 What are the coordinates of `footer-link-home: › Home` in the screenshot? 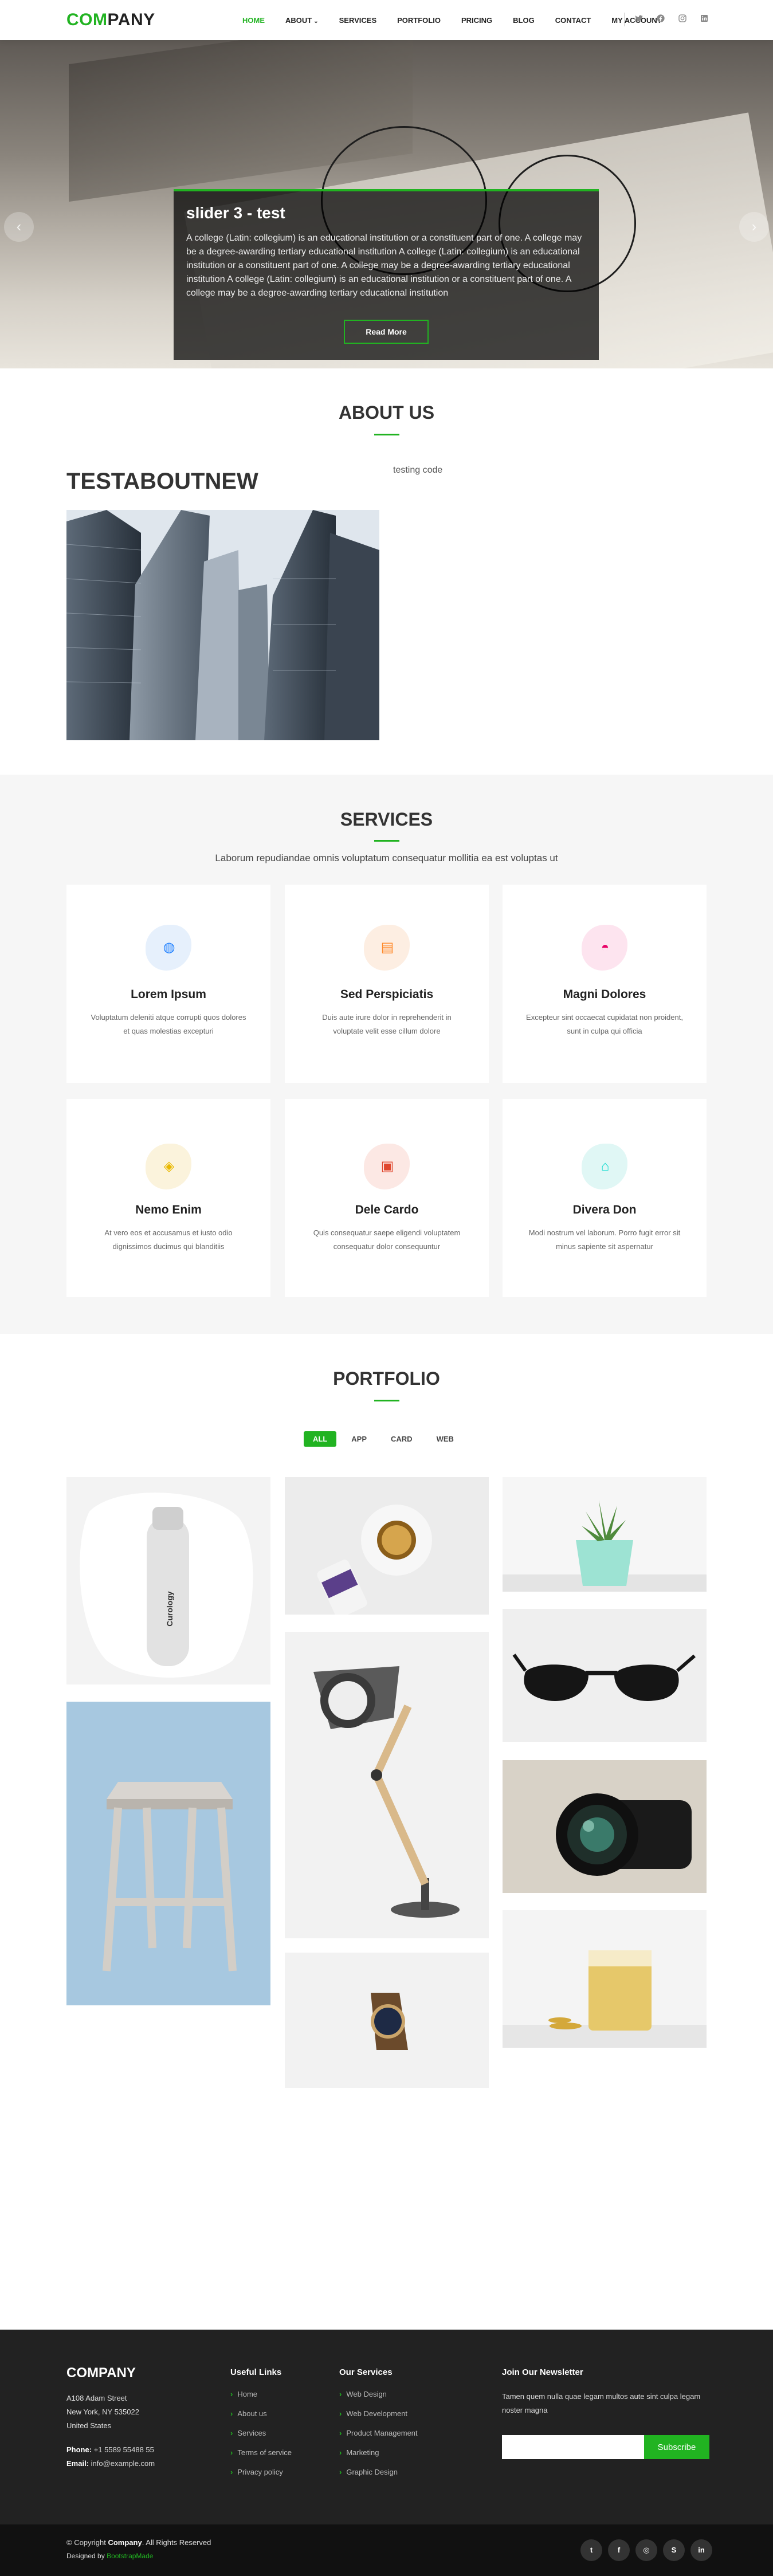 It's located at (279, 2394).